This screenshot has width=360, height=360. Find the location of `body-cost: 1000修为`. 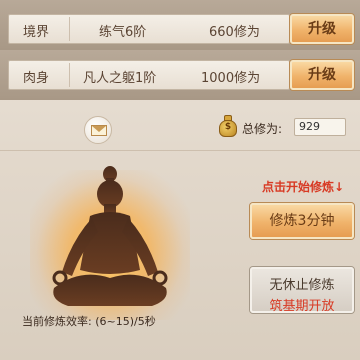

body-cost: 1000修为 is located at coordinates (231, 78).